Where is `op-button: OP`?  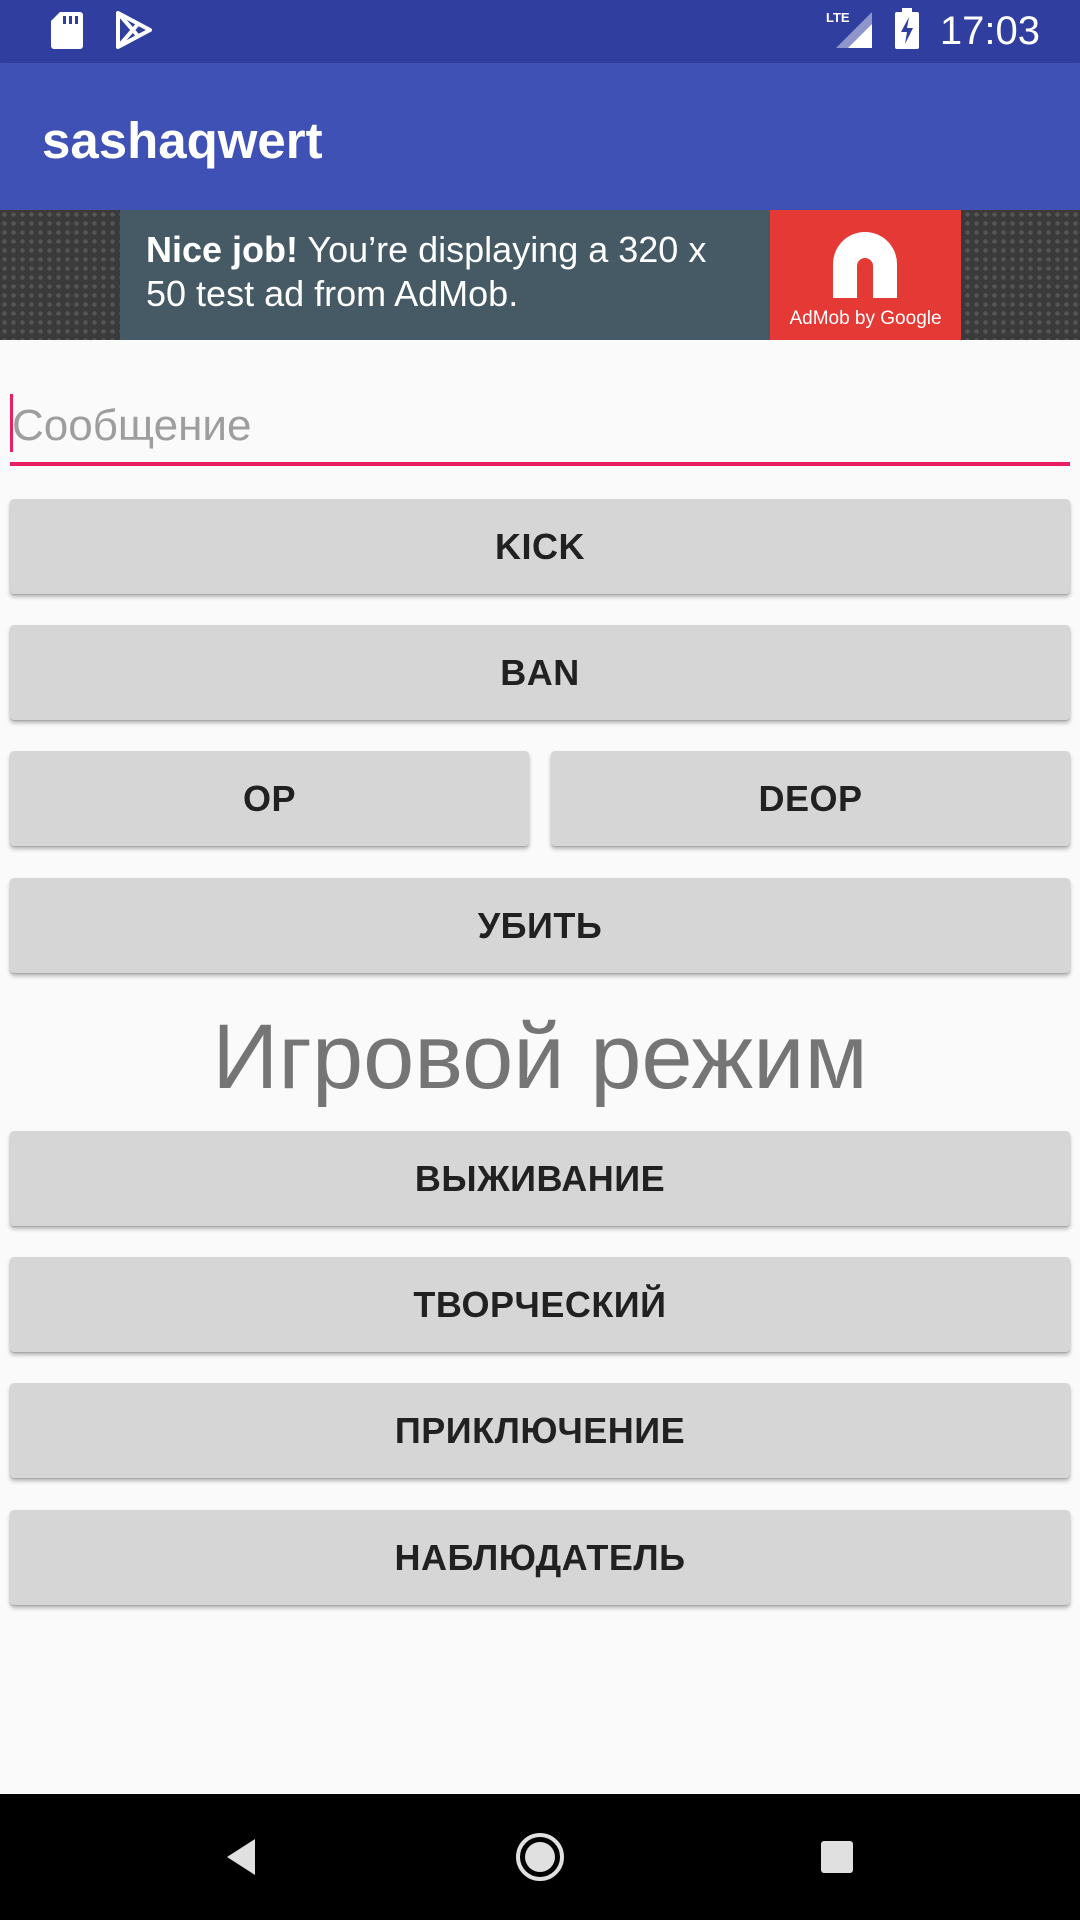 op-button: OP is located at coordinates (269, 798).